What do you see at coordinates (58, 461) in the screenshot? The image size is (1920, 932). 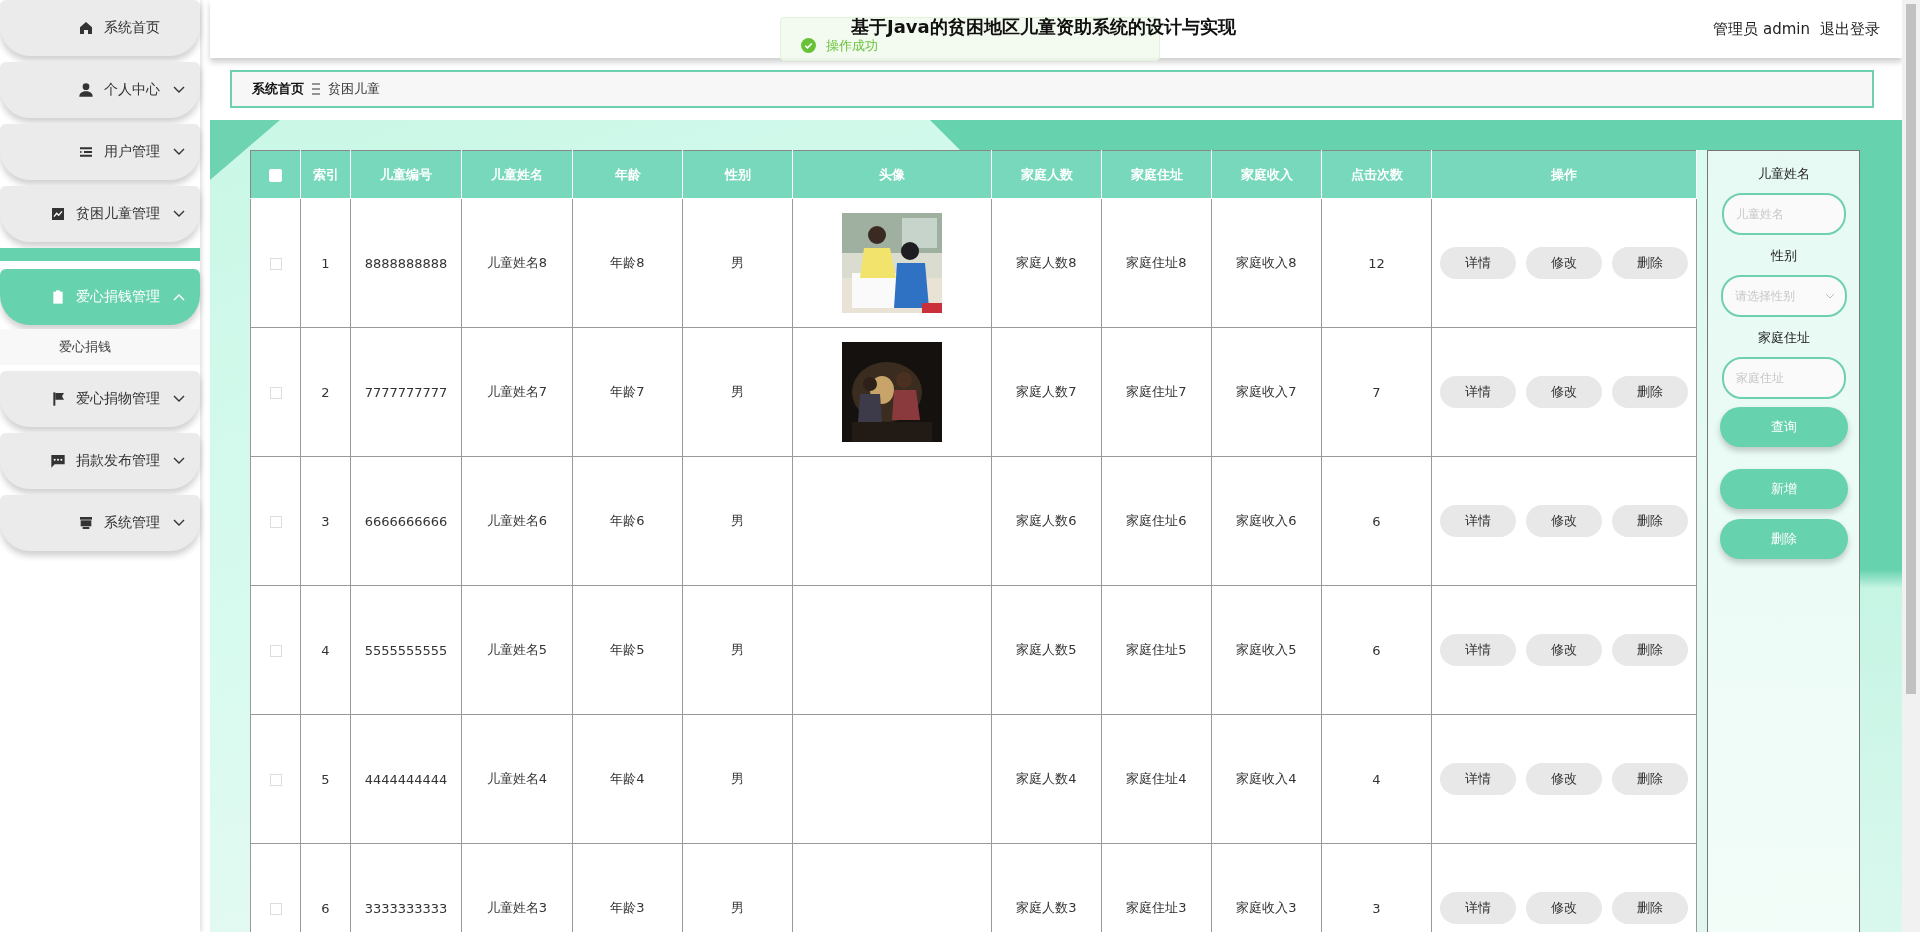 I see `chat-icon` at bounding box center [58, 461].